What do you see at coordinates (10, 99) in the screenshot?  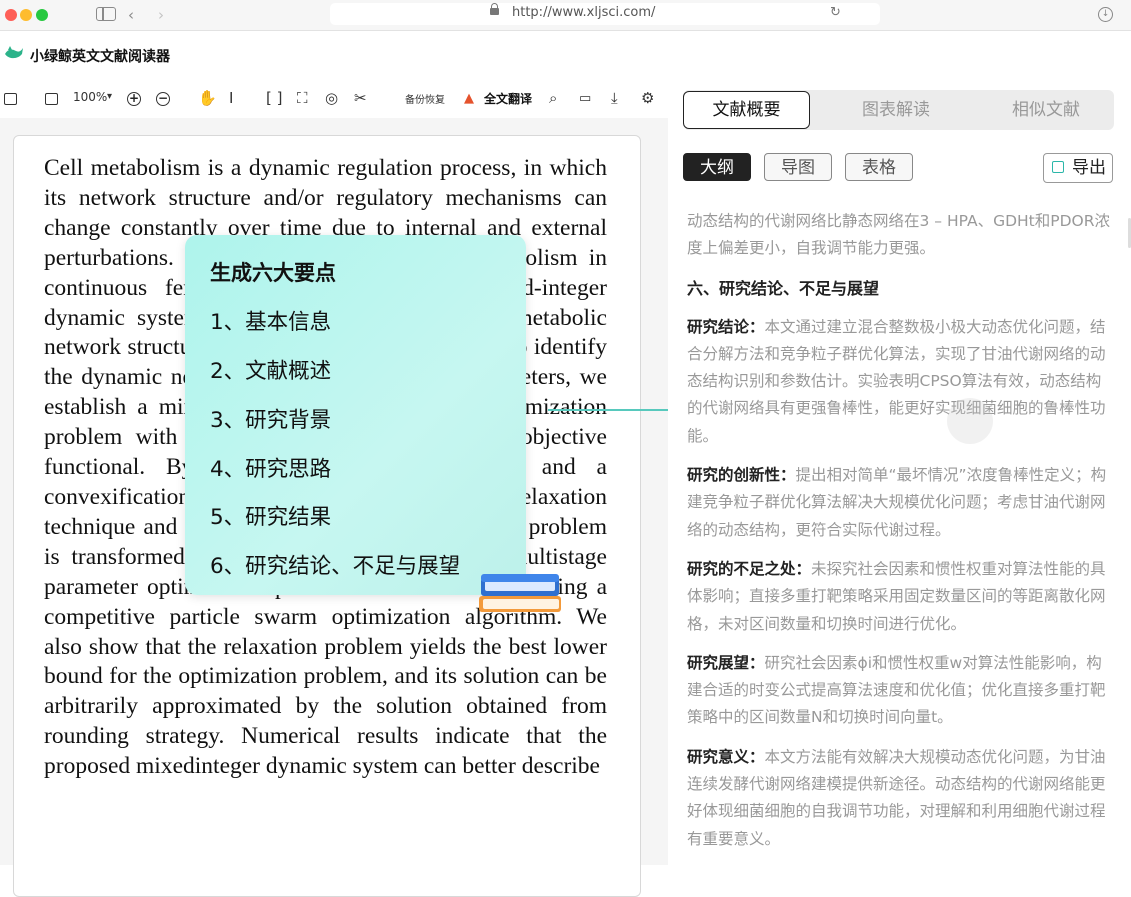 I see `panel-toggle-icon` at bounding box center [10, 99].